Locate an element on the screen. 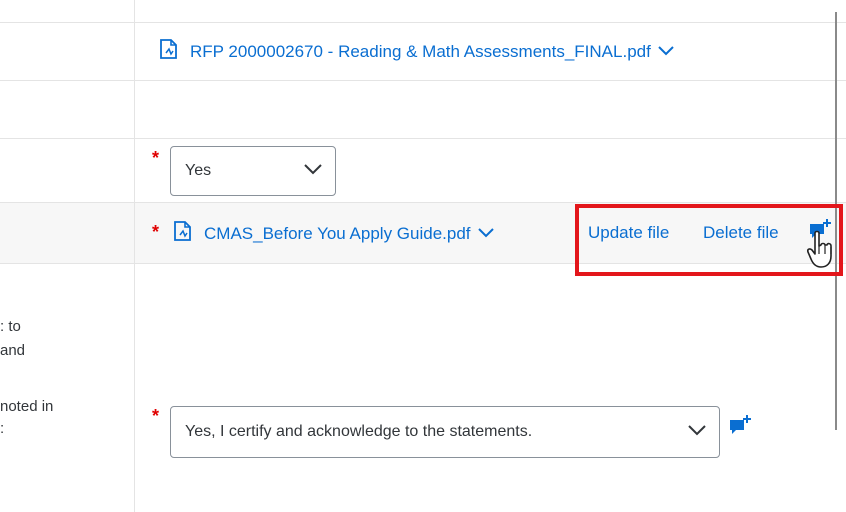 The width and height of the screenshot is (846, 512). yes-no-select: Yes is located at coordinates (253, 171).